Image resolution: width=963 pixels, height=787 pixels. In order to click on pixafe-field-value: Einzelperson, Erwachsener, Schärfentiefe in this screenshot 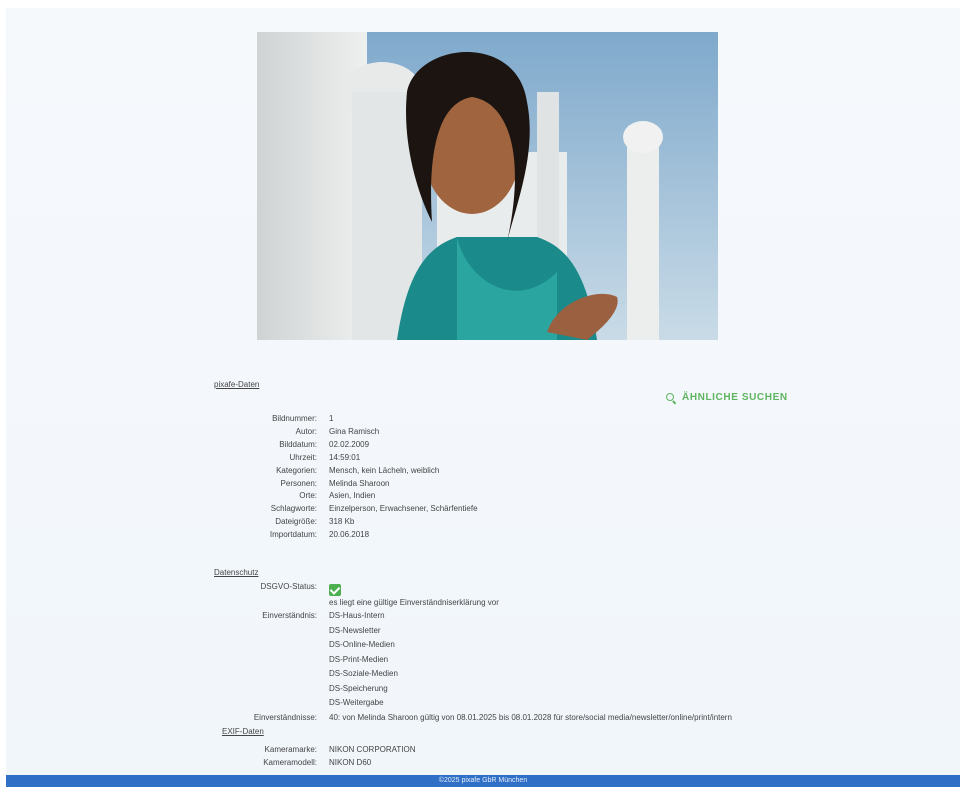, I will do `click(403, 509)`.